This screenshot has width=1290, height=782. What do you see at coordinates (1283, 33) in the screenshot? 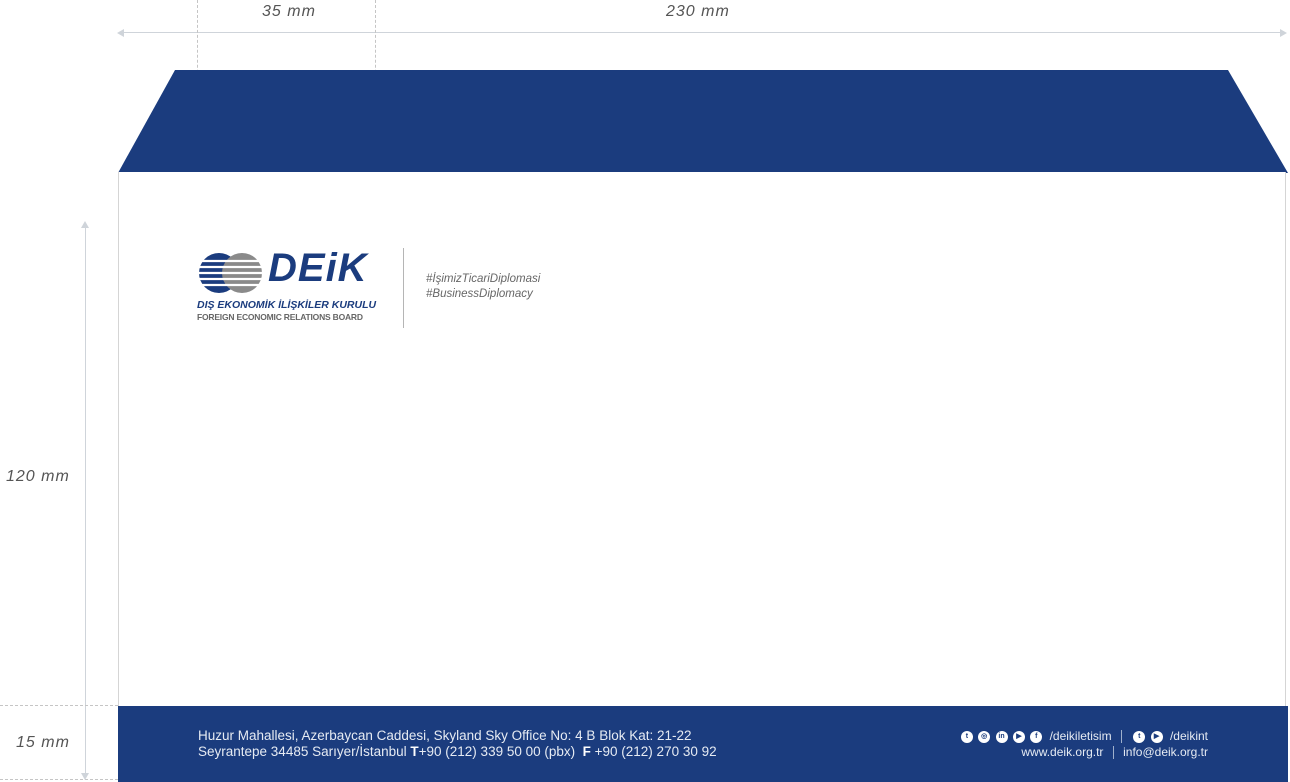
I see `width-arrow-right` at bounding box center [1283, 33].